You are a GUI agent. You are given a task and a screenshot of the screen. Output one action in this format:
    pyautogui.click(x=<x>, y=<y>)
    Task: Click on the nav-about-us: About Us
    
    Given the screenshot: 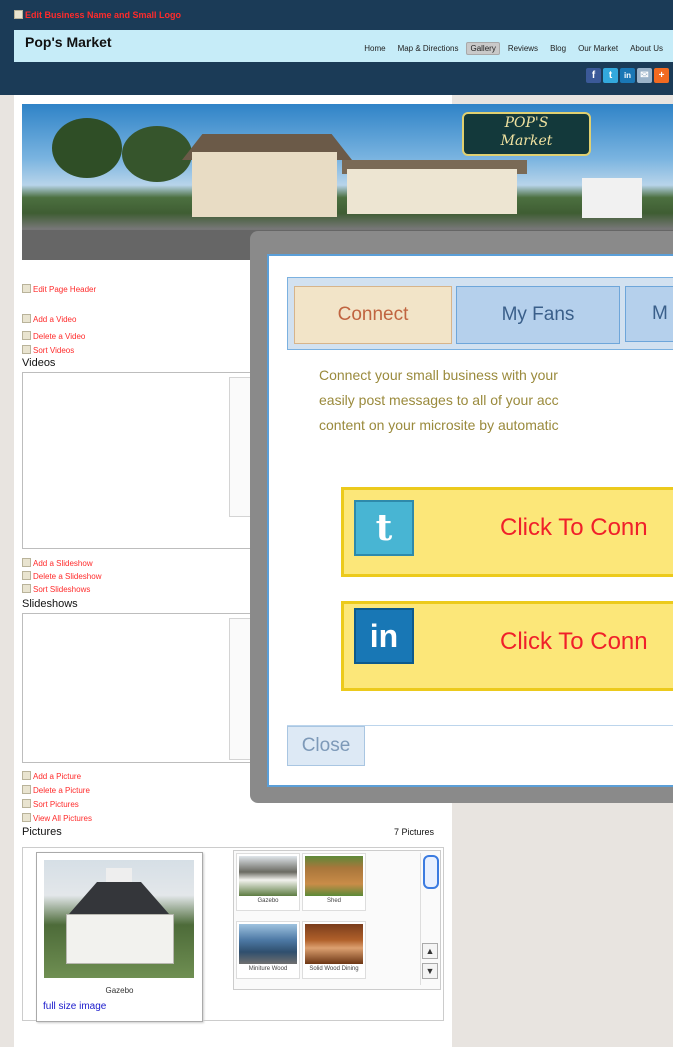 What is the action you would take?
    pyautogui.click(x=646, y=48)
    